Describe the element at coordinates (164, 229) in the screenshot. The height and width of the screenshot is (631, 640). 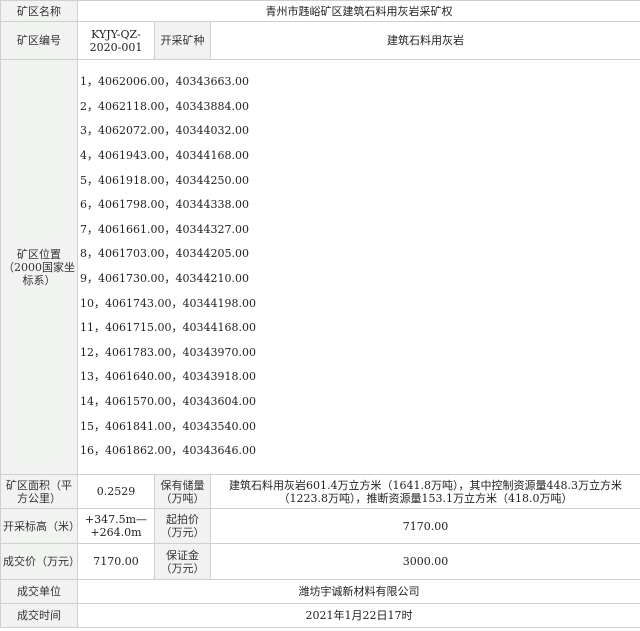
I see `coordinate-item: 7，4061661.00，40344327.00` at that location.